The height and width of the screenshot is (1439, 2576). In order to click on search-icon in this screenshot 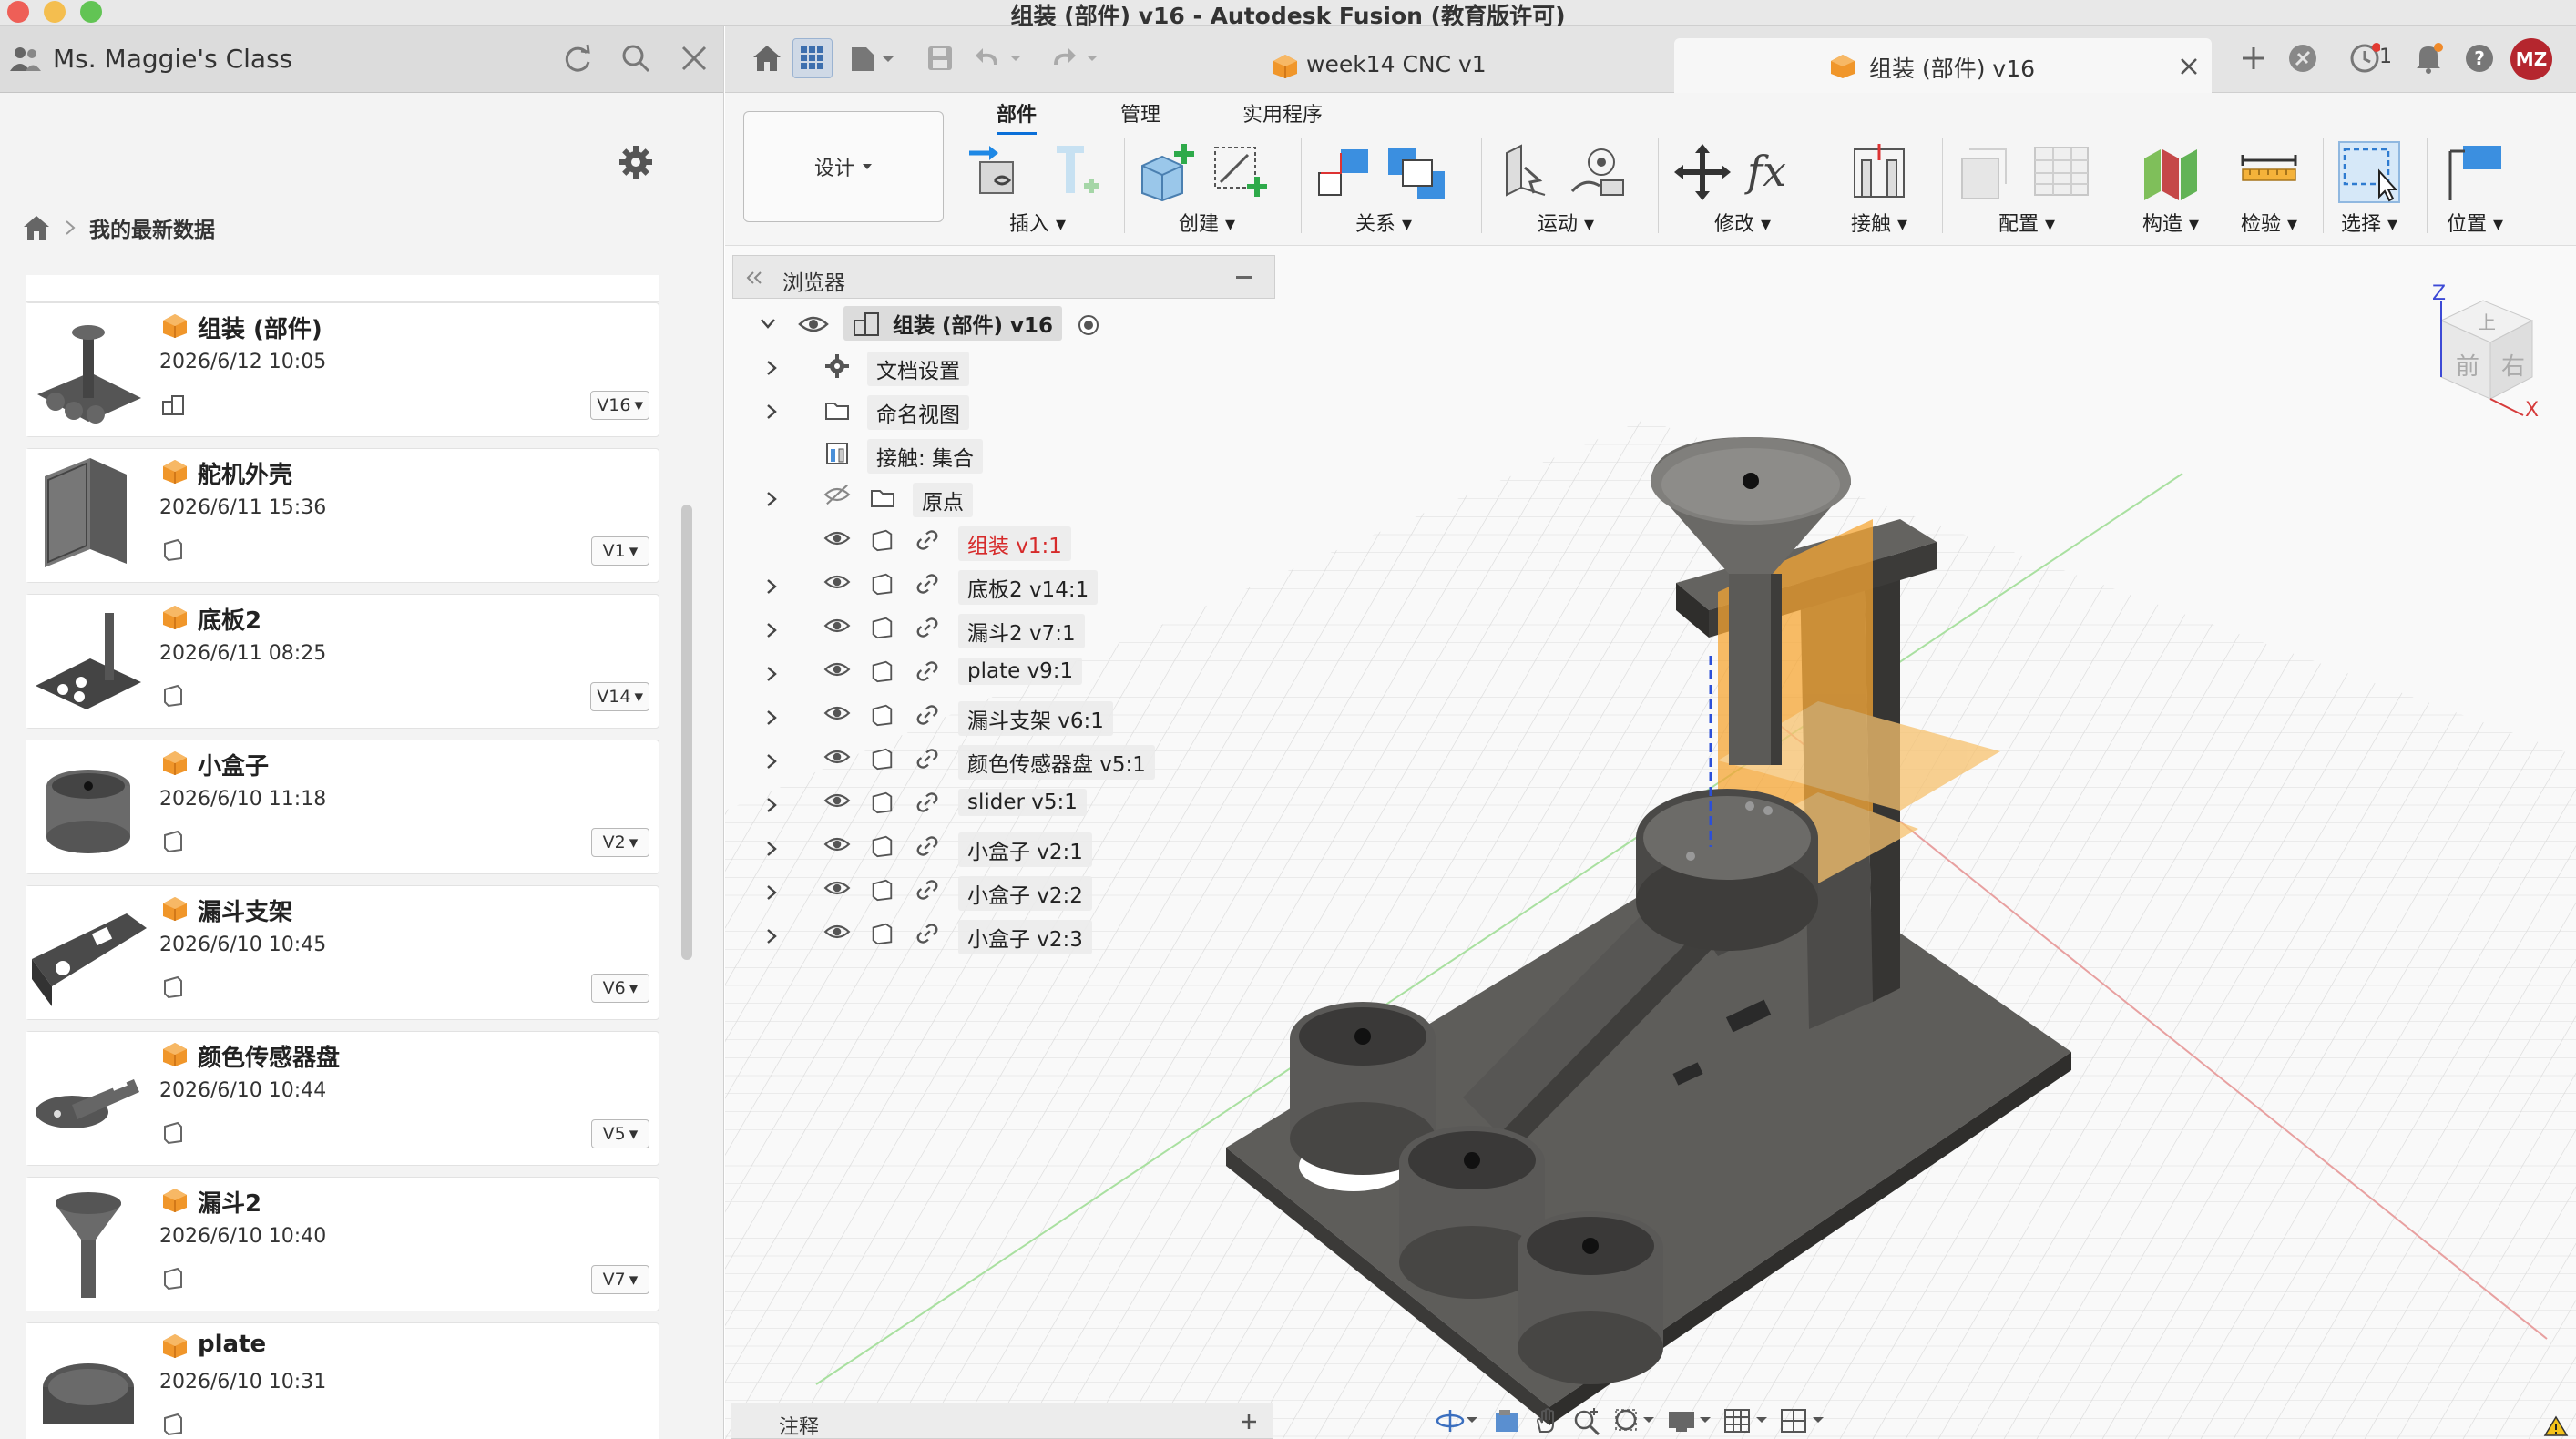, I will do `click(636, 58)`.